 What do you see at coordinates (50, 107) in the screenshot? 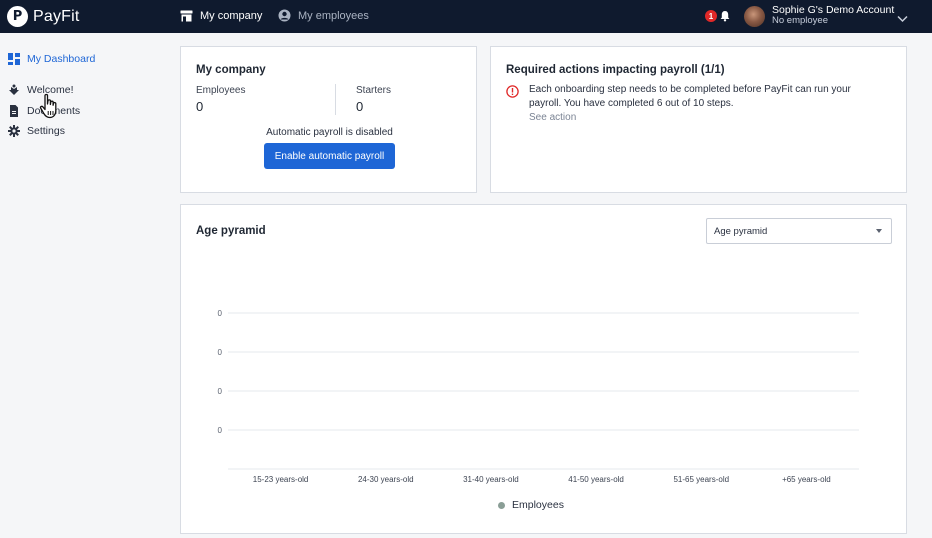
I see `hand-cursor-icon` at bounding box center [50, 107].